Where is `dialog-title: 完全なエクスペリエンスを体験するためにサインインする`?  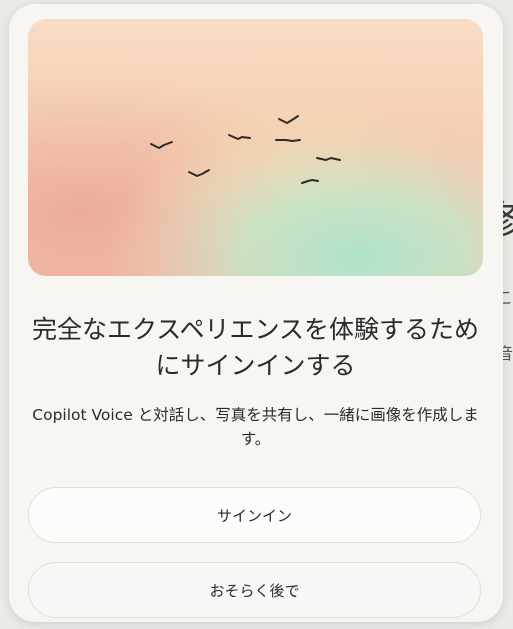 dialog-title: 完全なエクスペリエンスを体験するためにサインインする is located at coordinates (255, 347).